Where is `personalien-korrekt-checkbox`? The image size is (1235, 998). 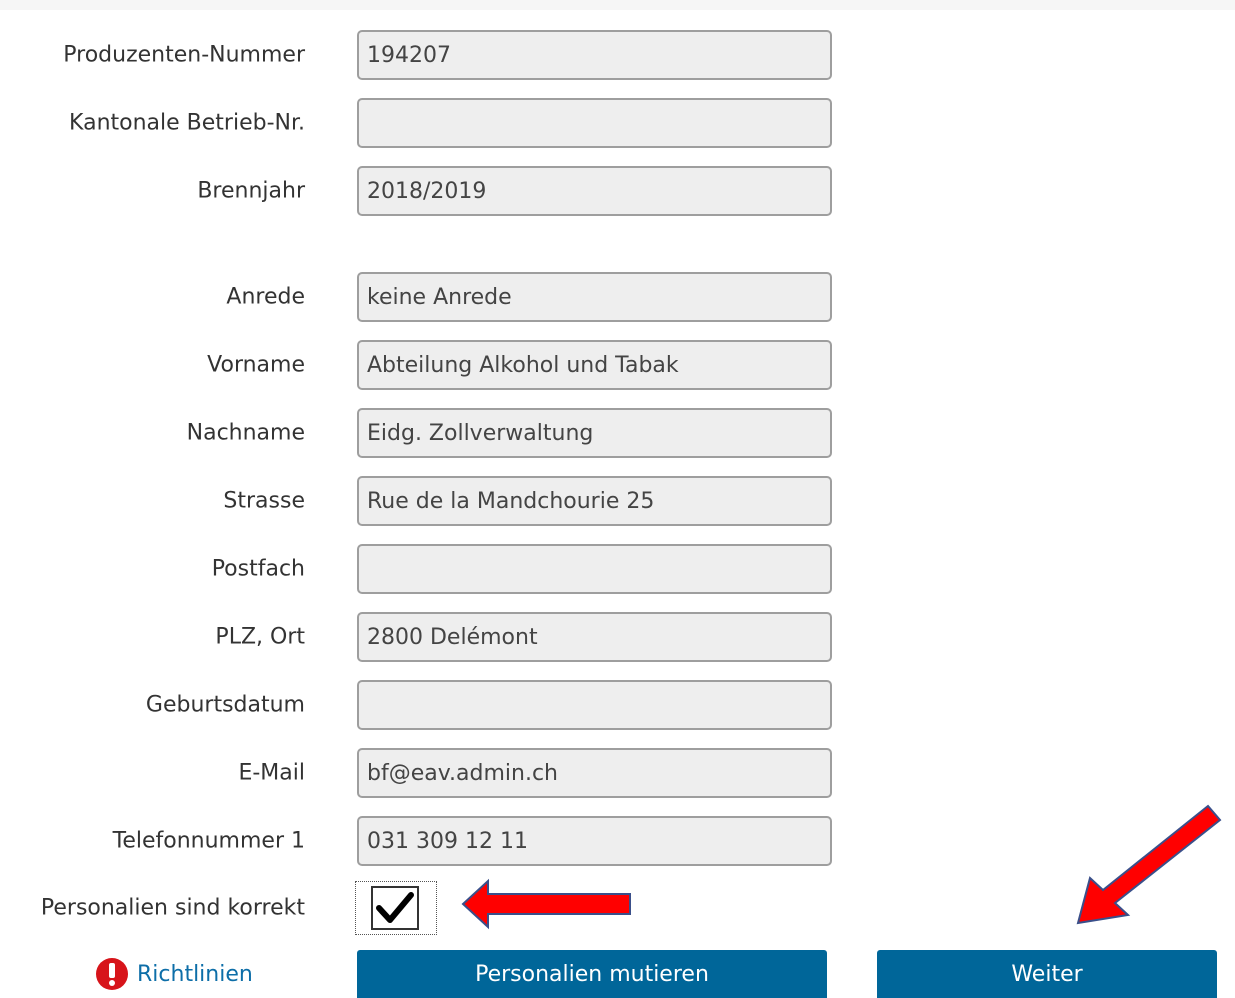
personalien-korrekt-checkbox is located at coordinates (395, 908).